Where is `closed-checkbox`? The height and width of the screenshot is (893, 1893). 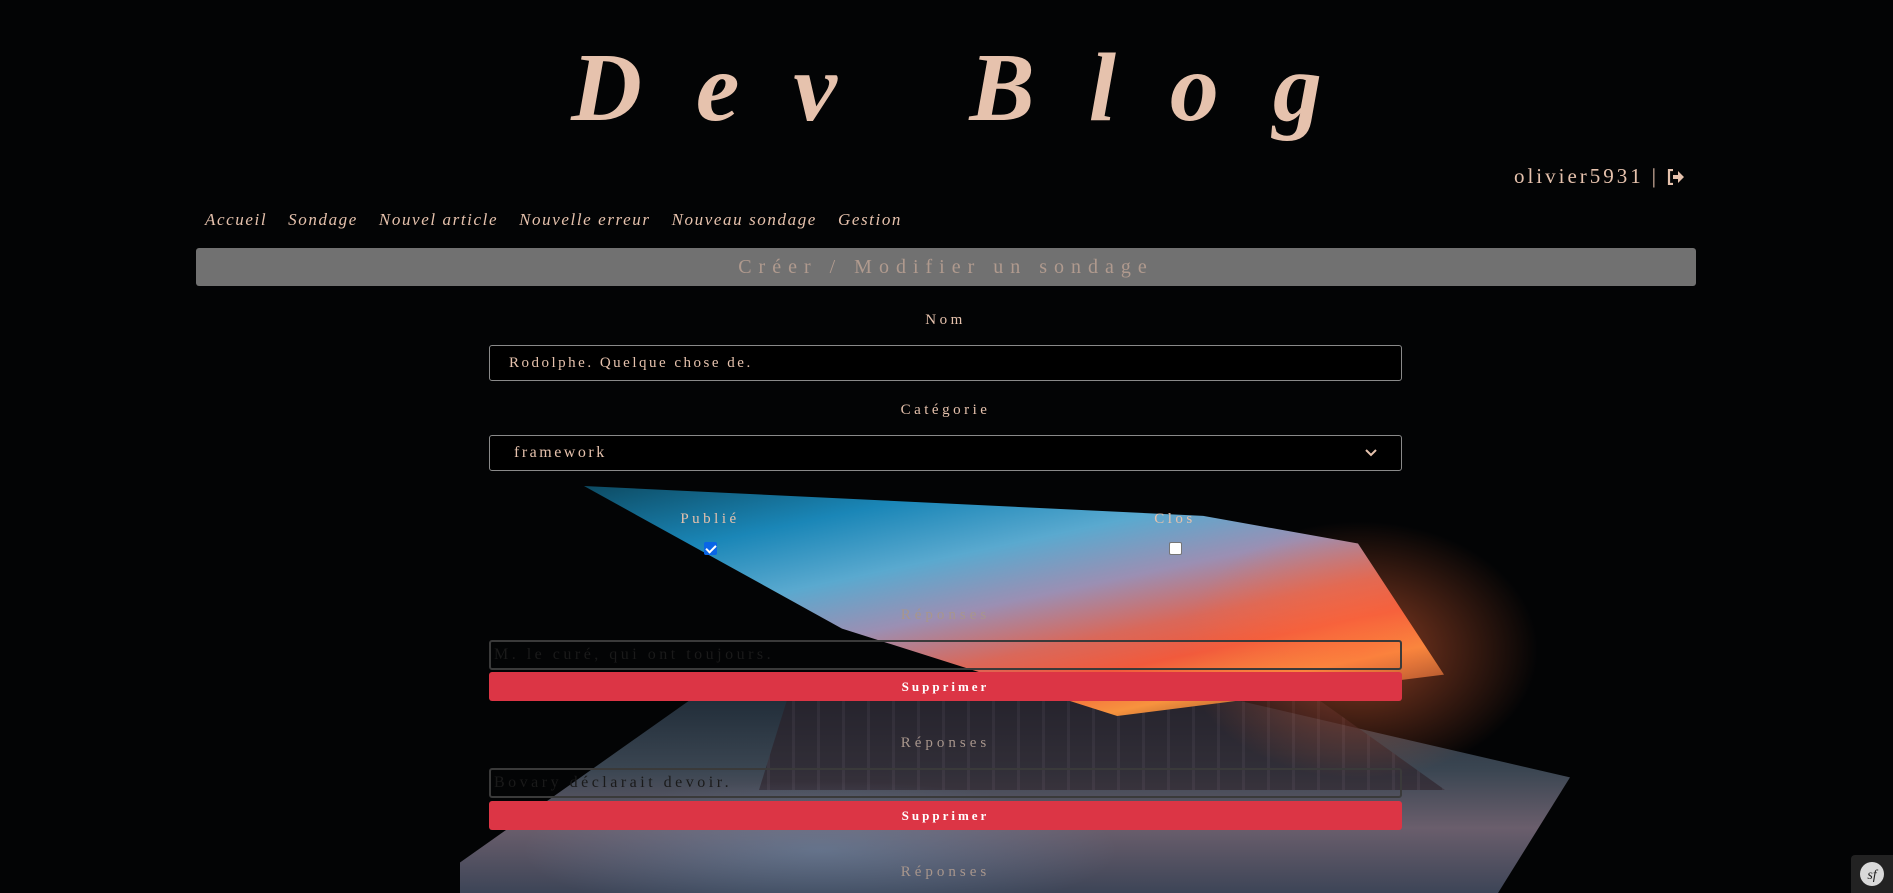
closed-checkbox is located at coordinates (1175, 548).